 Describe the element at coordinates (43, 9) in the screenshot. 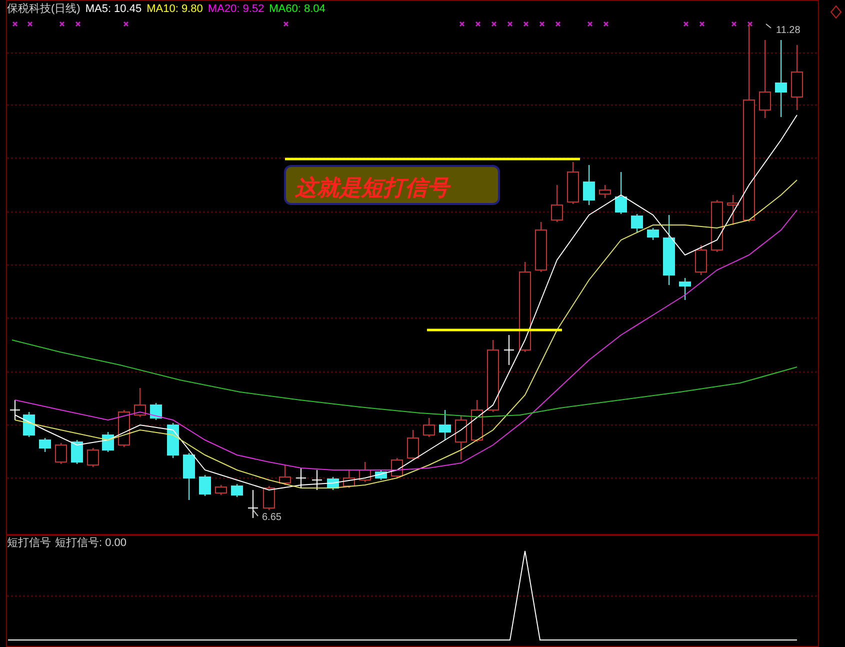

I see `stock-title: 保税科技(日线)` at that location.